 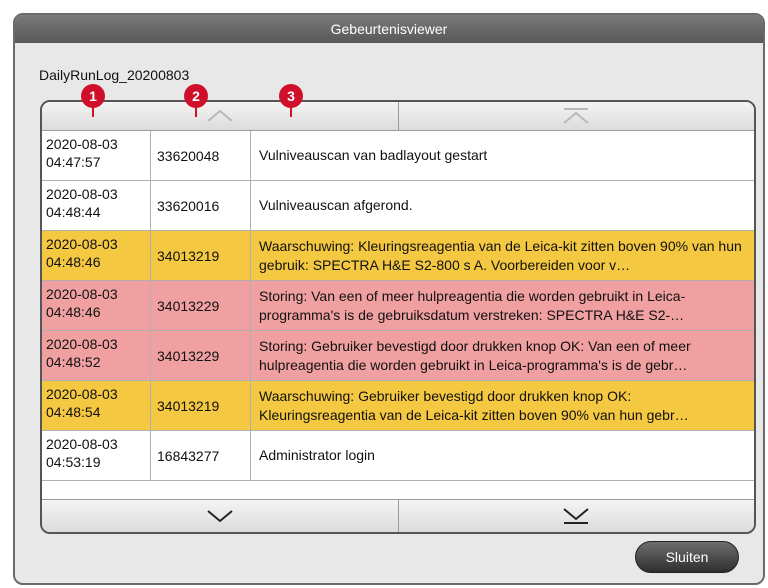 I want to click on close-button: Sluiten, so click(x=687, y=557).